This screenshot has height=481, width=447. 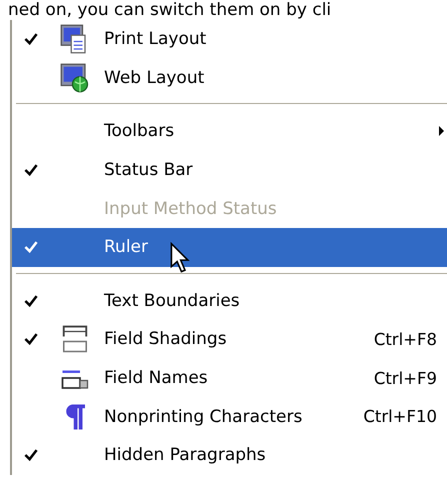 I want to click on field-shadings-icon, so click(x=75, y=339).